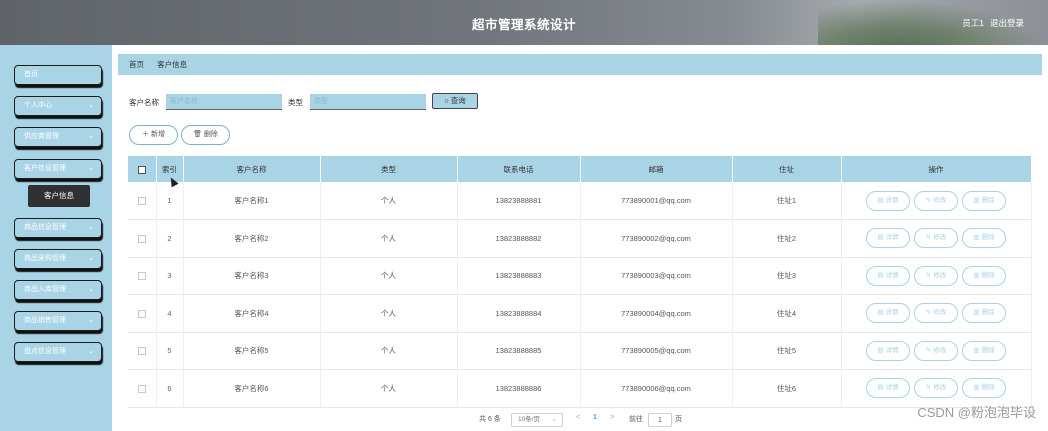 This screenshot has height=431, width=1048. I want to click on prev-page-button: <, so click(578, 417).